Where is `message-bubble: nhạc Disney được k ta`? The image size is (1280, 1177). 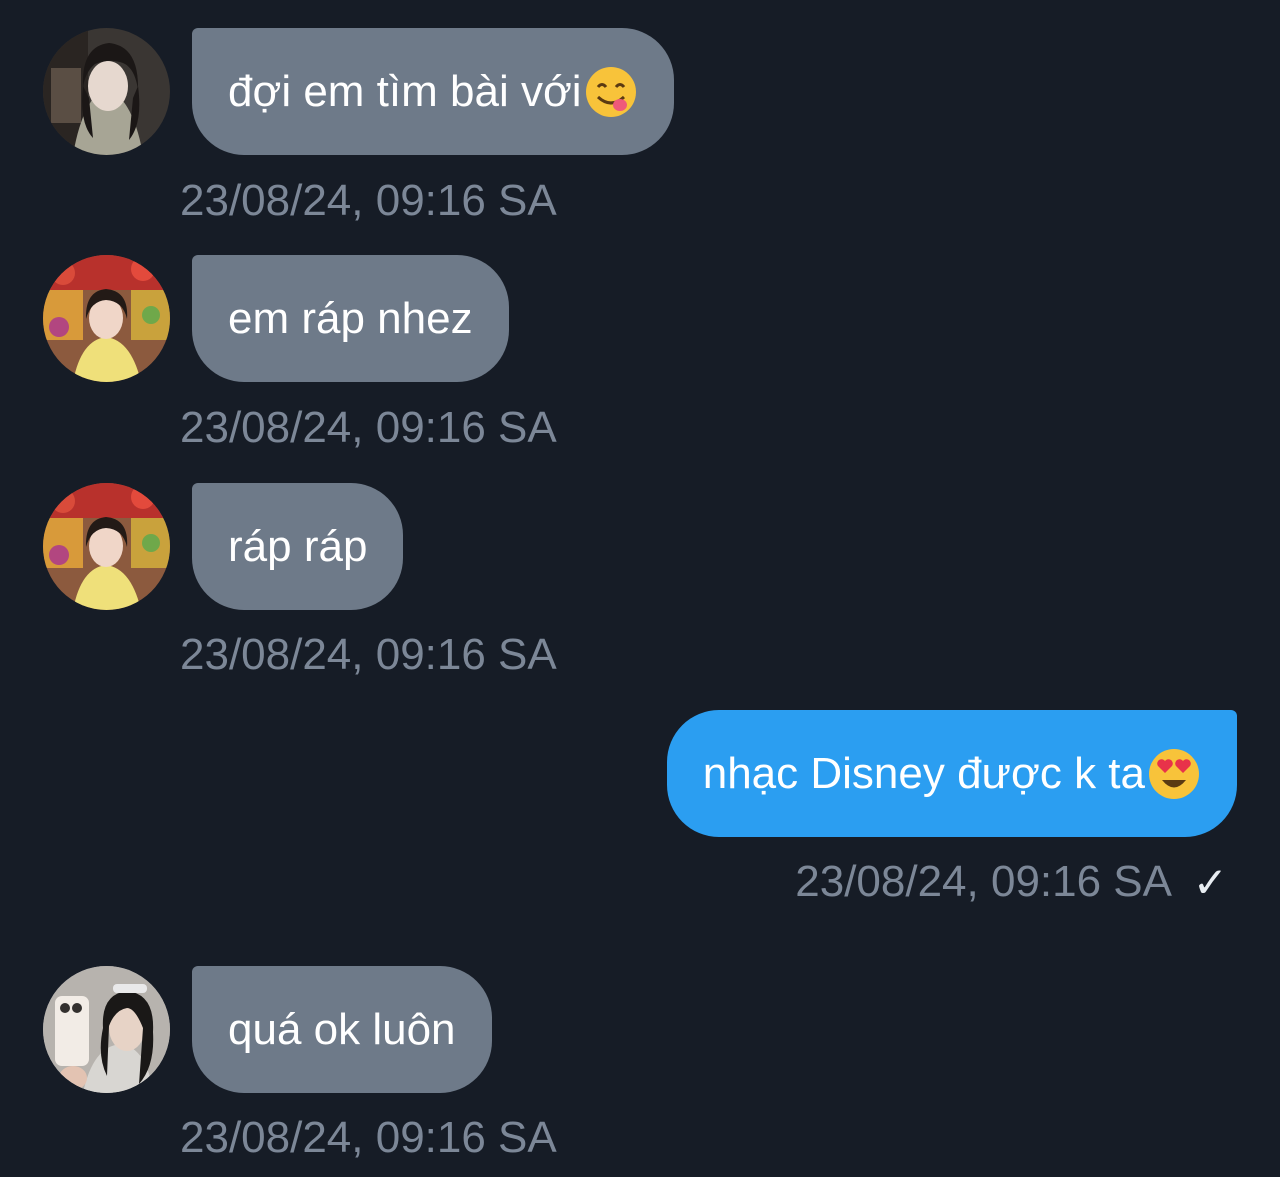 message-bubble: nhạc Disney được k ta is located at coordinates (951, 773).